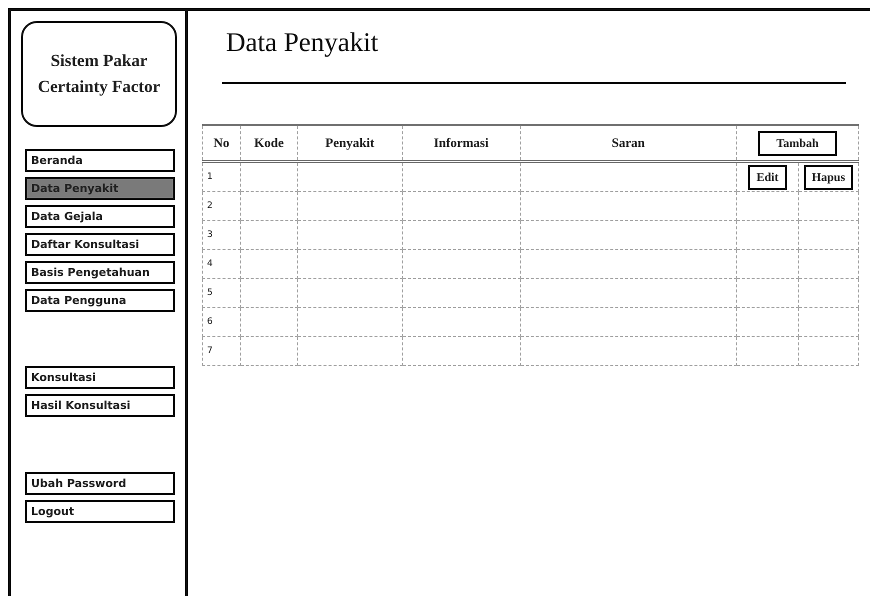 This screenshot has height=596, width=870. I want to click on column-header: Kode, so click(269, 142).